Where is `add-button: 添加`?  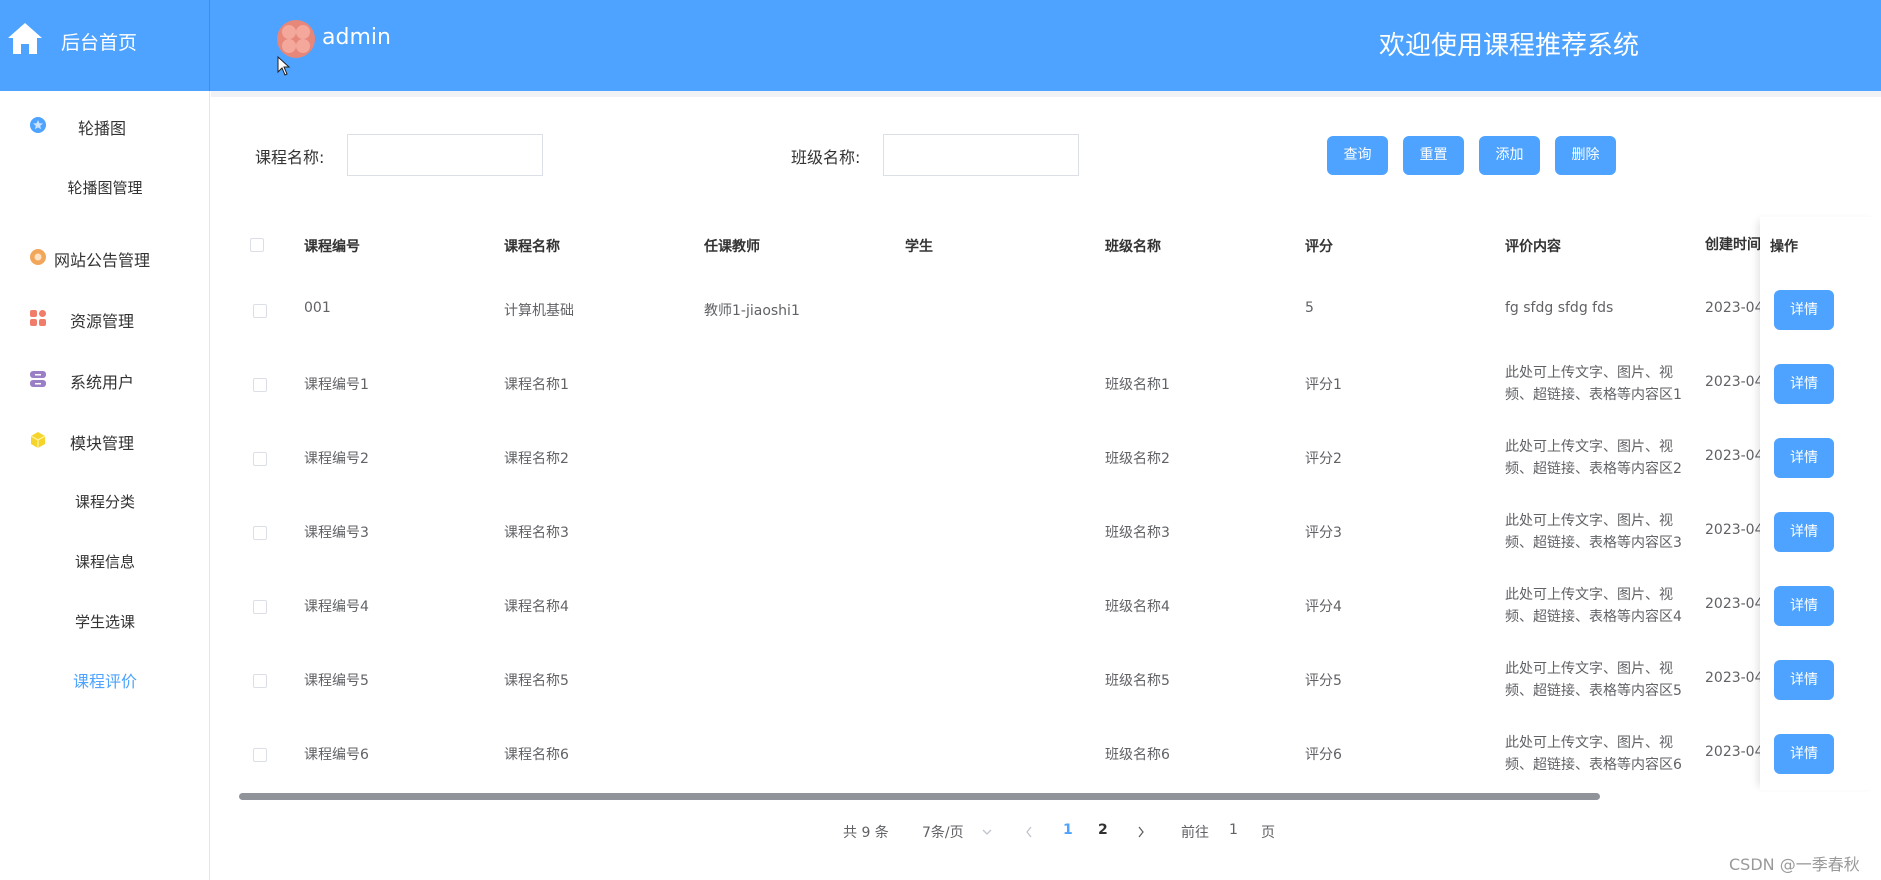
add-button: 添加 is located at coordinates (1509, 155).